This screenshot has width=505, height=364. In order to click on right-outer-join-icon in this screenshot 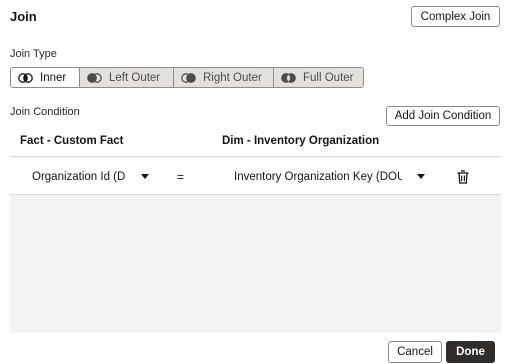, I will do `click(188, 77)`.